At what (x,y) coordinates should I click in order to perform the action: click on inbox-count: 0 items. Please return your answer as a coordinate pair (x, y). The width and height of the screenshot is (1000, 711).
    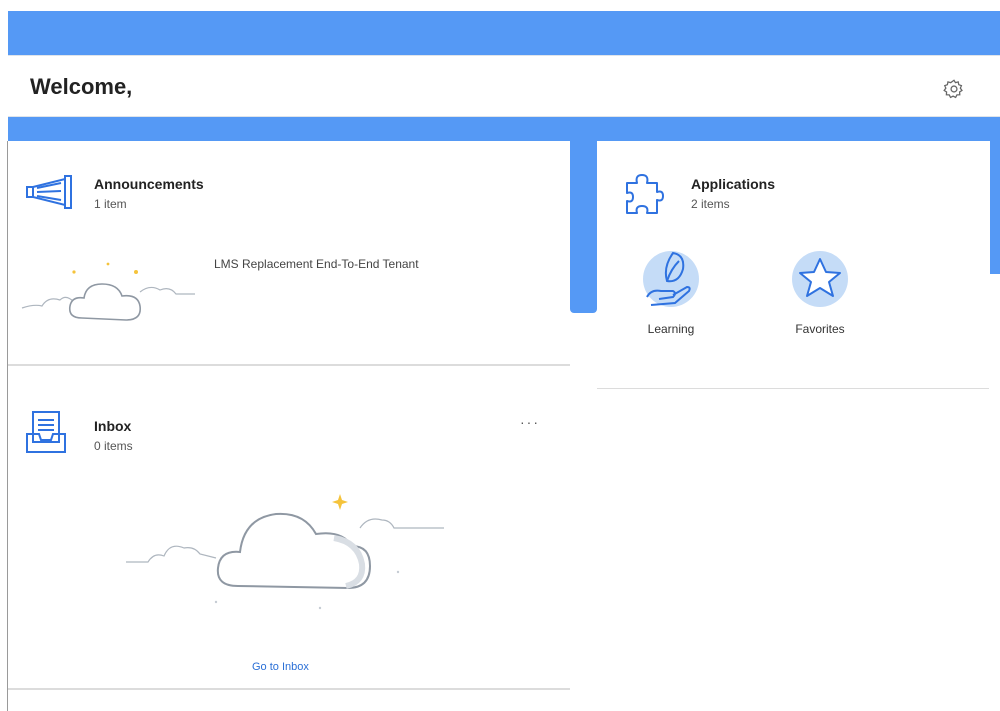
    Looking at the image, I should click on (113, 446).